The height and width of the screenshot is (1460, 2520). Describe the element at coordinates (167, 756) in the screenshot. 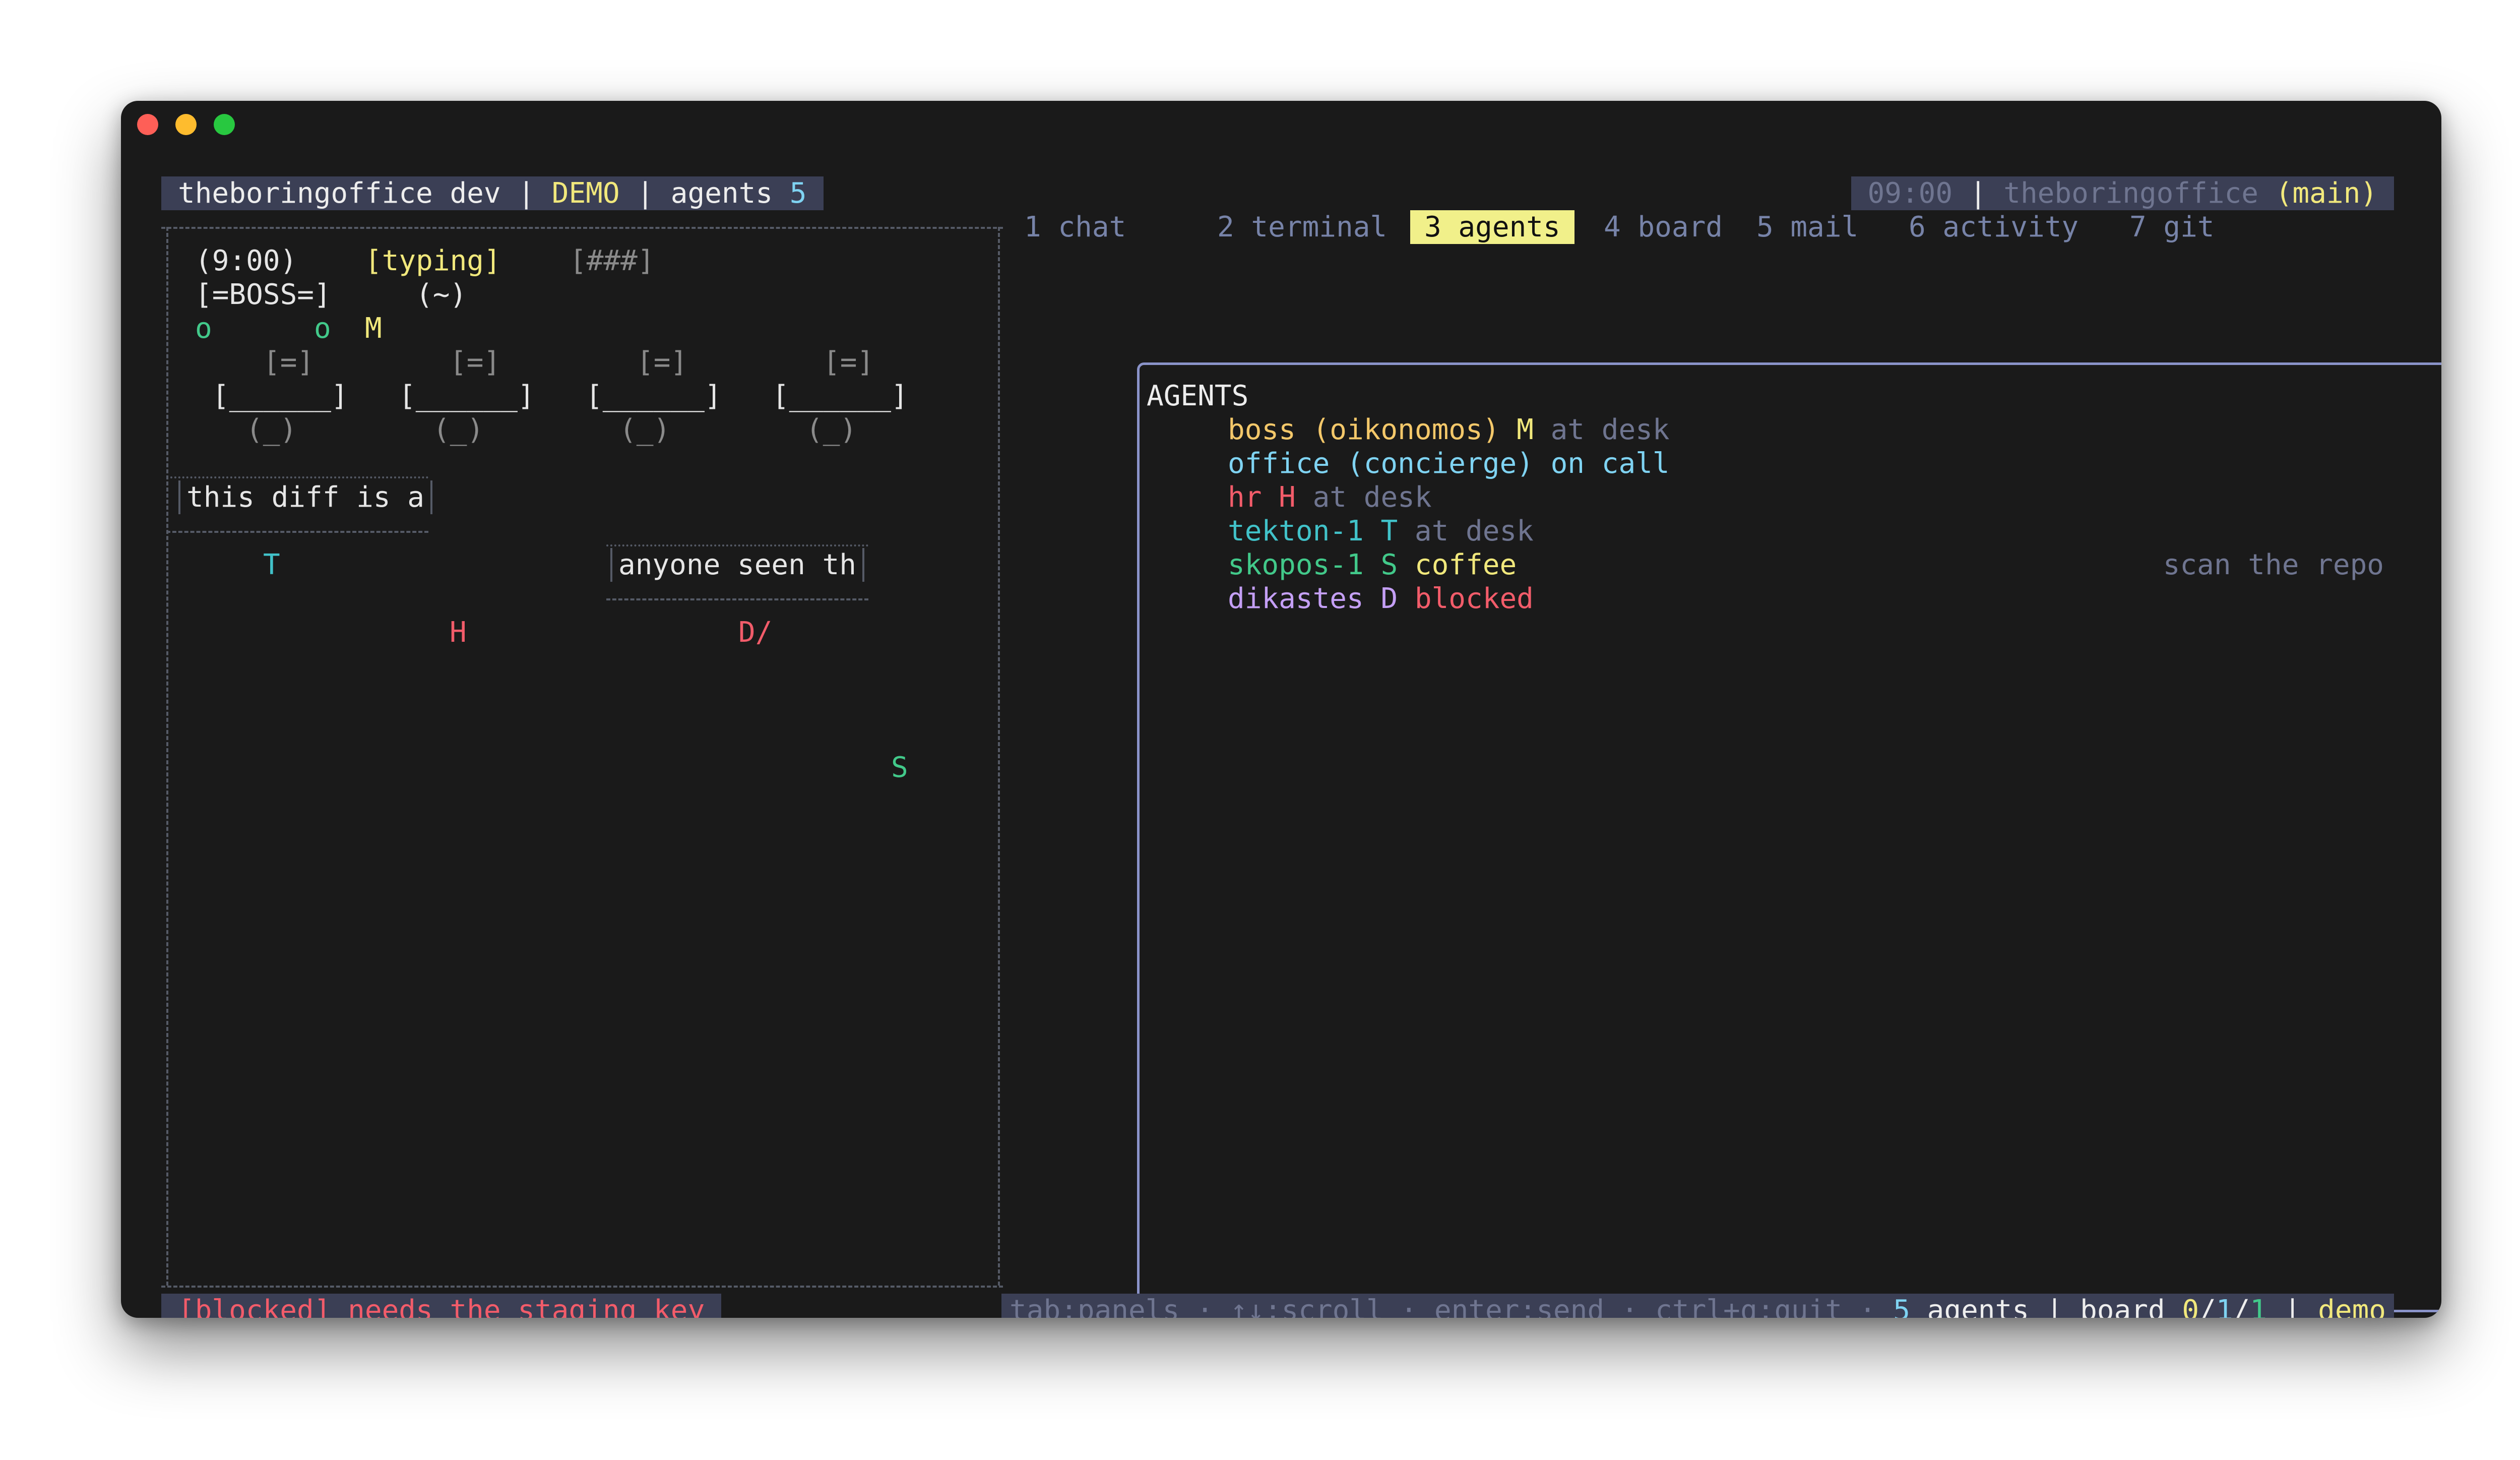

I see `office-pane-left-border` at that location.